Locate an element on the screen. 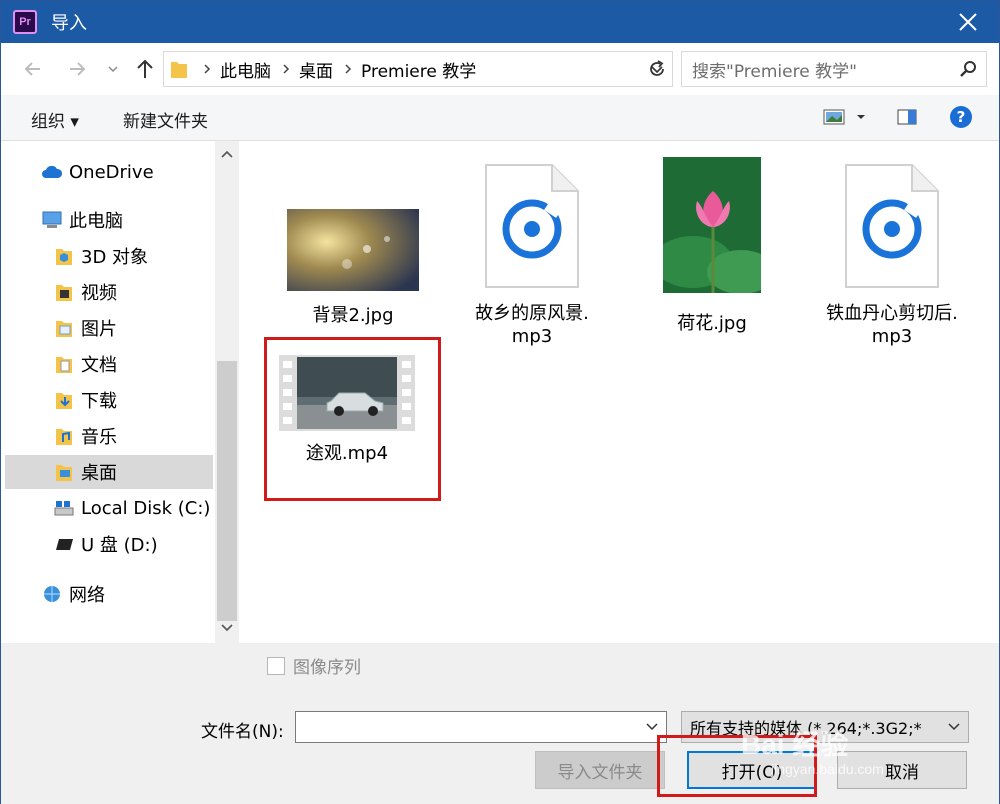  image-sequence-checkbox: 图像序列 is located at coordinates (314, 665).